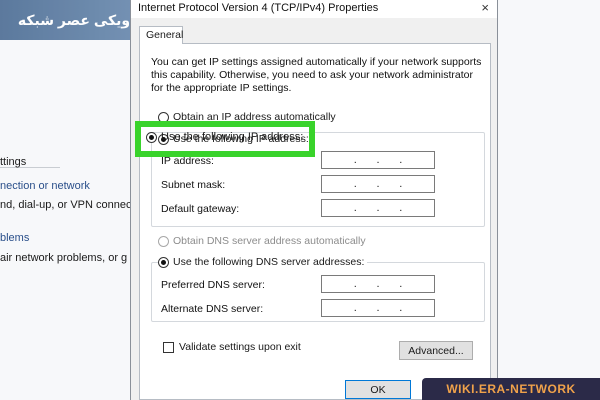 The image size is (600, 400). I want to click on close-icon: ×, so click(485, 7).